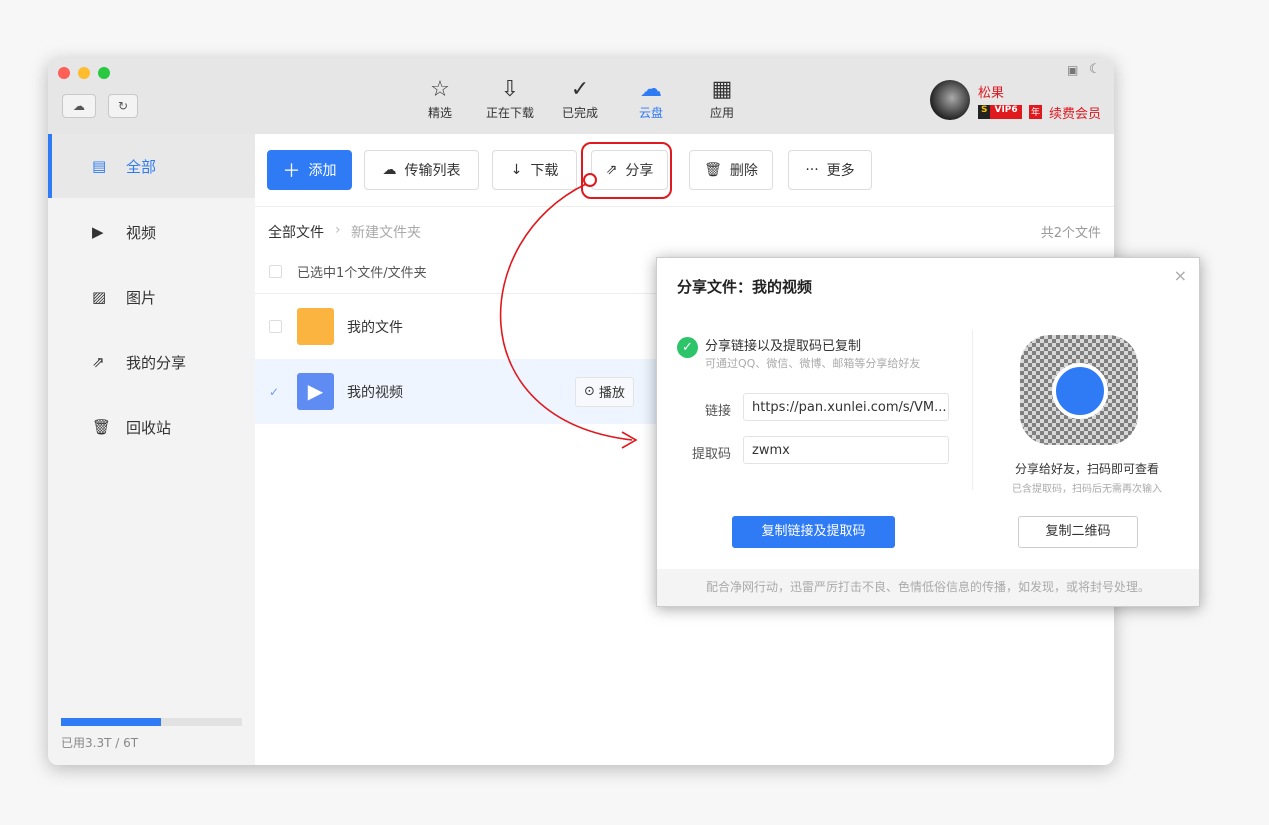 The width and height of the screenshot is (1269, 825). Describe the element at coordinates (684, 206) in the screenshot. I see `divider` at that location.